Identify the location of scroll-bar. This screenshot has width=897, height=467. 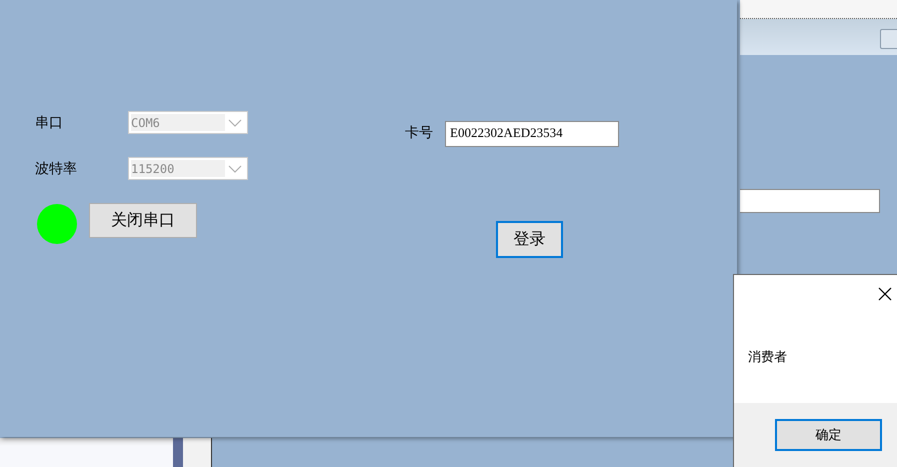
(178, 452).